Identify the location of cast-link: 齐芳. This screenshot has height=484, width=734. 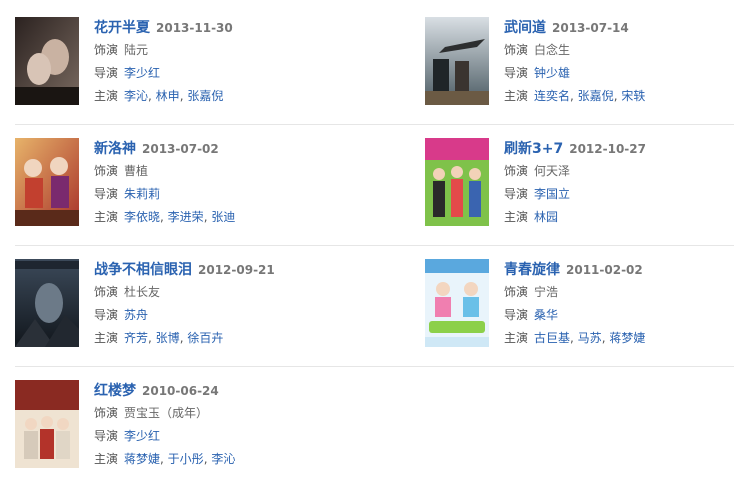
(136, 338).